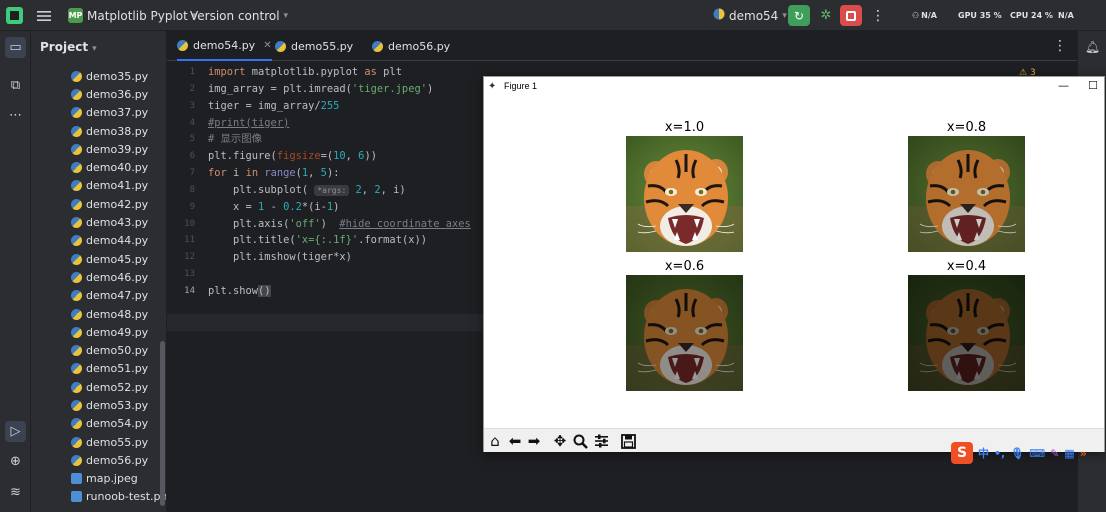 This screenshot has height=512, width=1106. Describe the element at coordinates (314, 46) in the screenshot. I see `tab-demo55: demo55.py` at that location.